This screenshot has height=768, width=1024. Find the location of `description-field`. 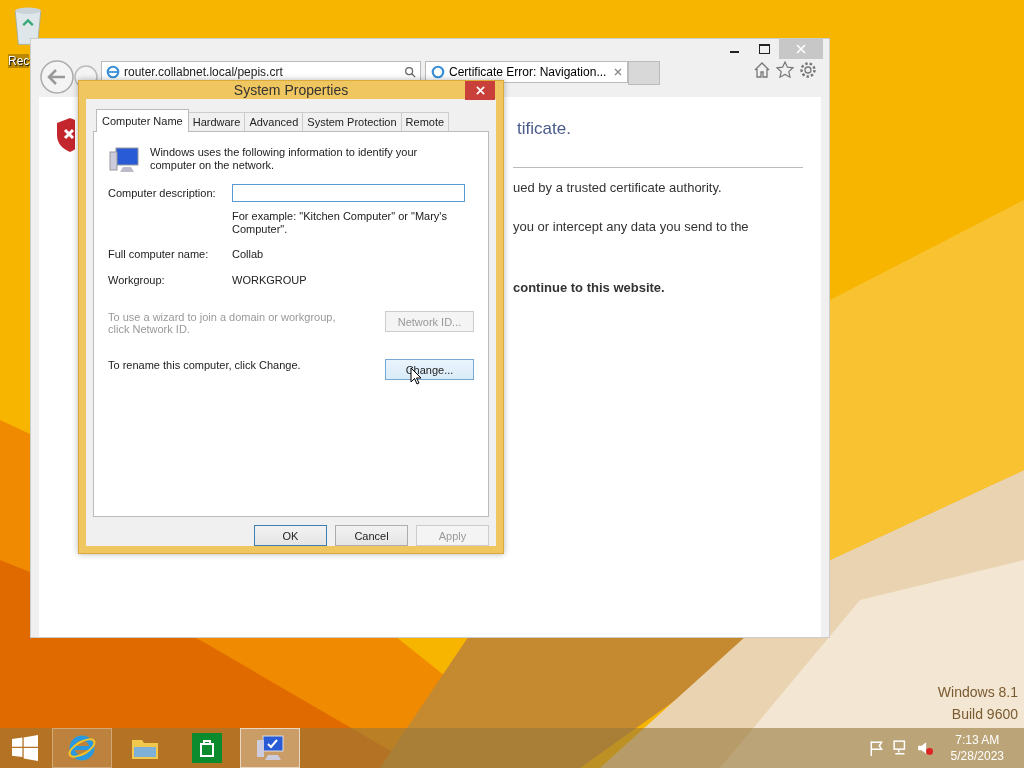

description-field is located at coordinates (348, 193).